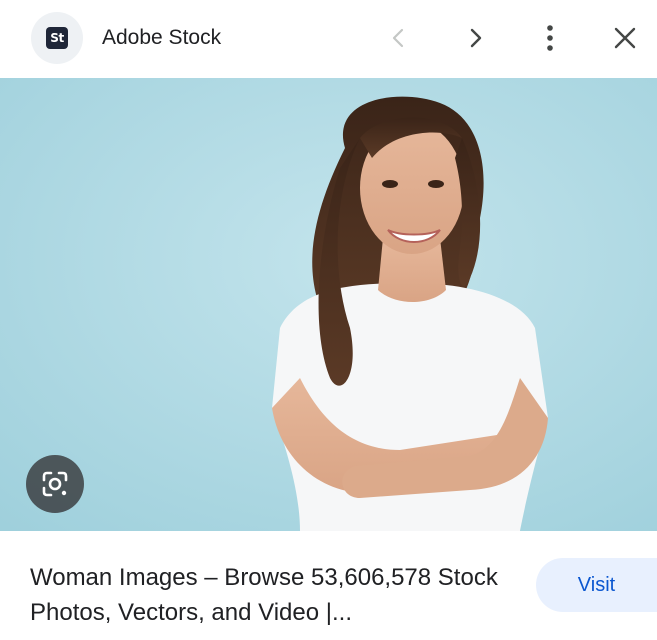 This screenshot has height=640, width=657. Describe the element at coordinates (596, 585) in the screenshot. I see `visit-button: Visit` at that location.